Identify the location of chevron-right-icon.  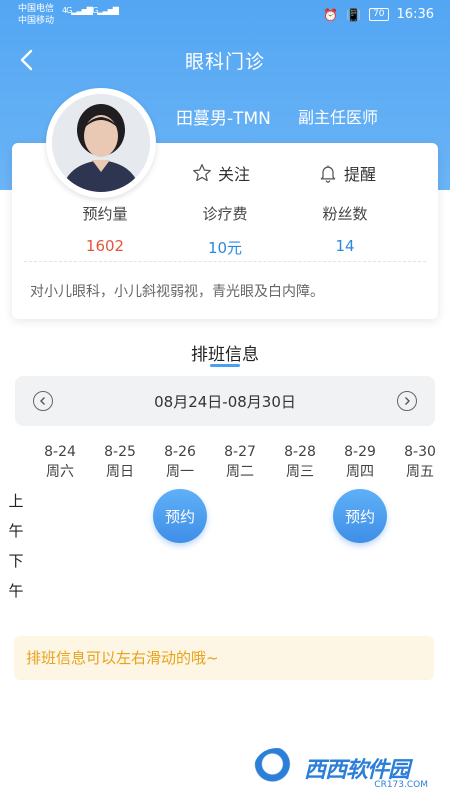
(407, 401).